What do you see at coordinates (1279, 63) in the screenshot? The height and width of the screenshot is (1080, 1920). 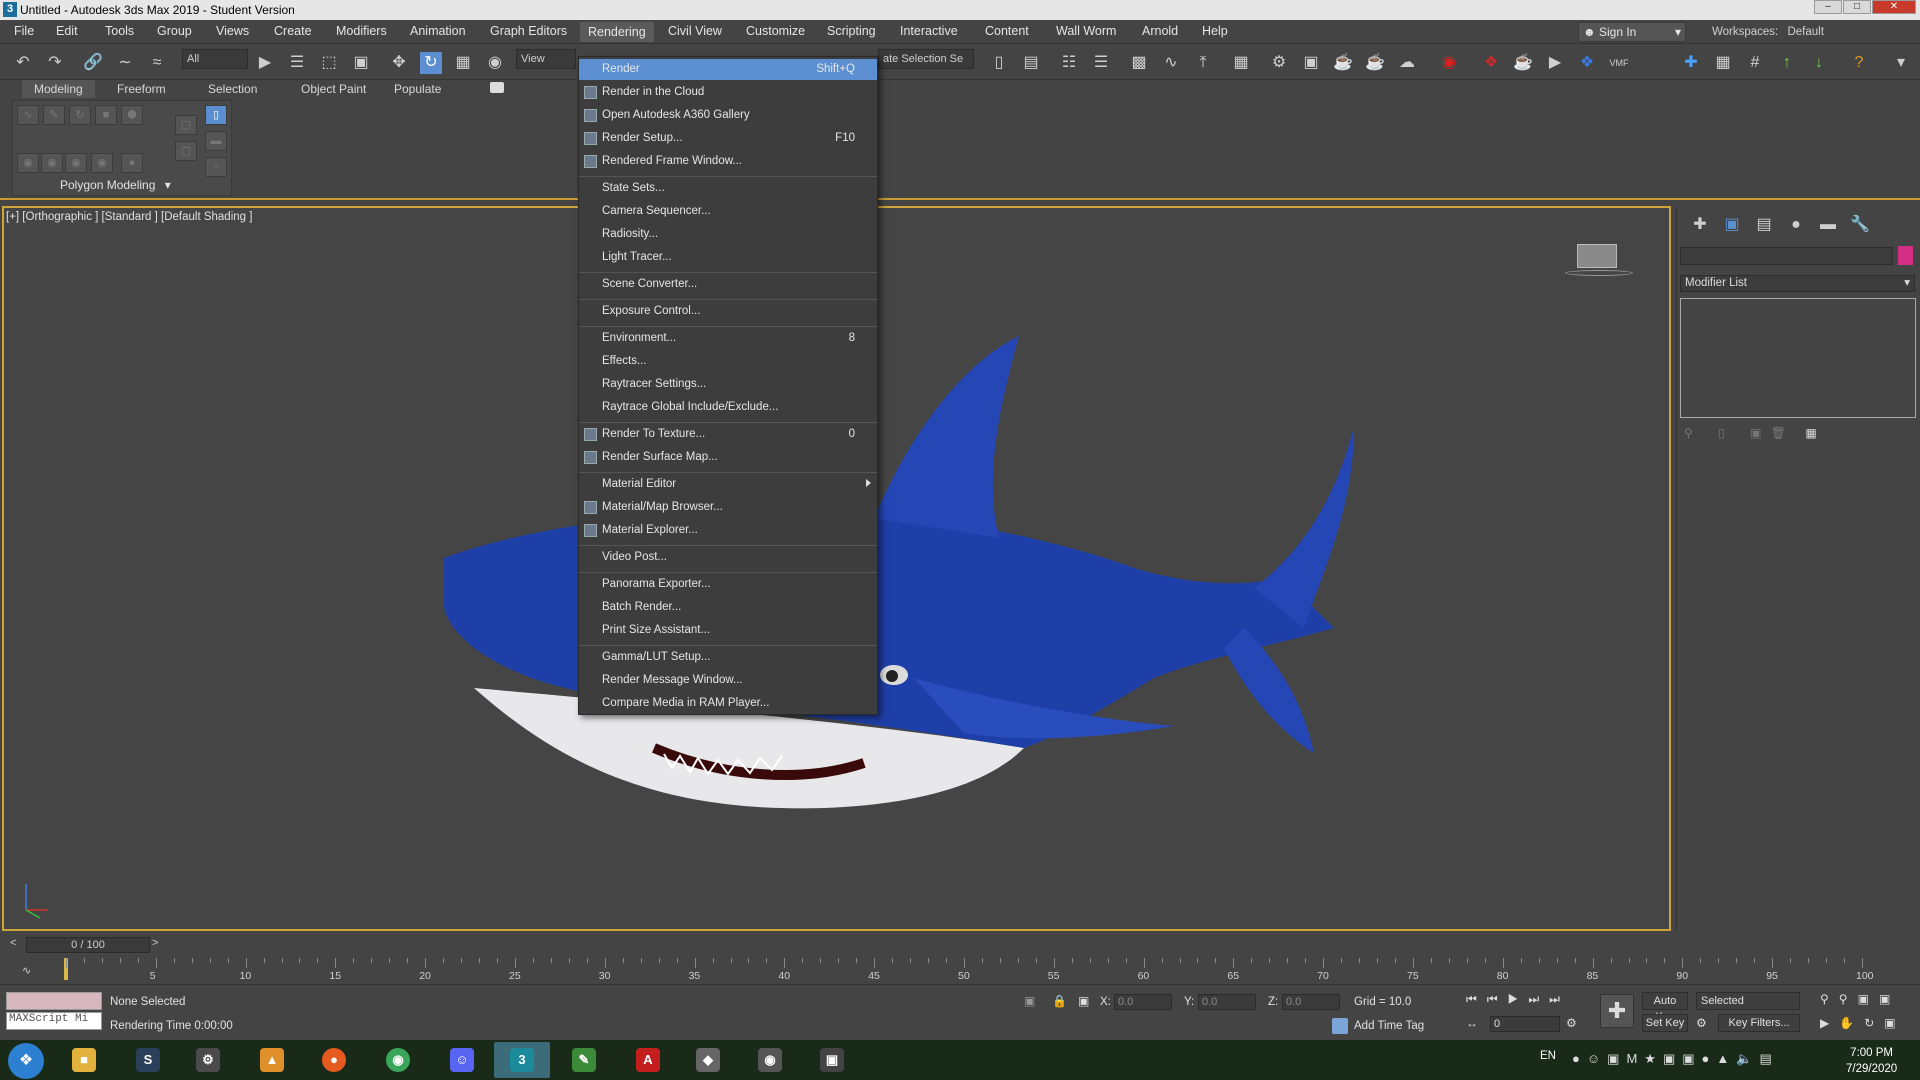 I see `render-setup-icon: ⚙` at bounding box center [1279, 63].